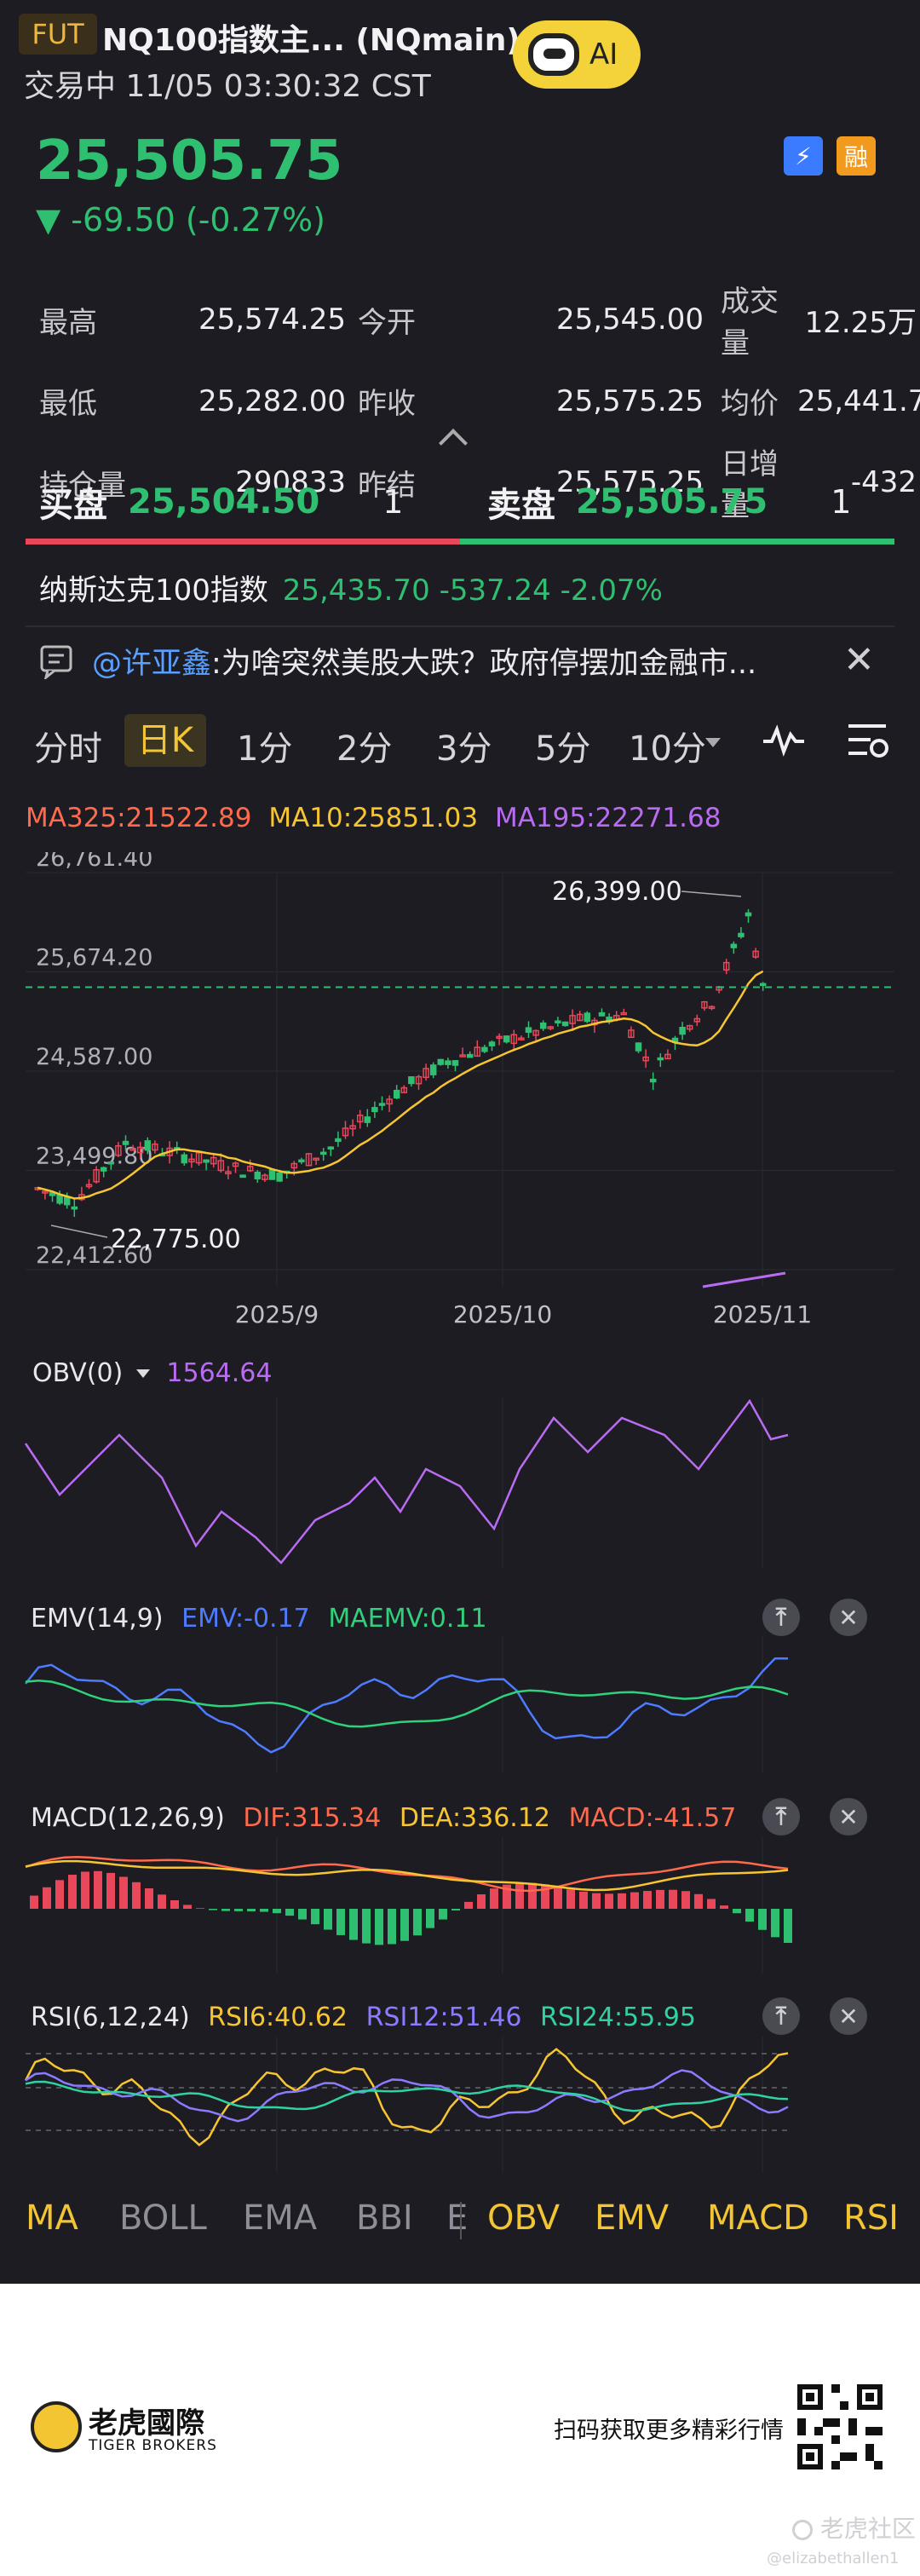 The image size is (920, 2576). What do you see at coordinates (264, 745) in the screenshot?
I see `tab-1min: 1分` at bounding box center [264, 745].